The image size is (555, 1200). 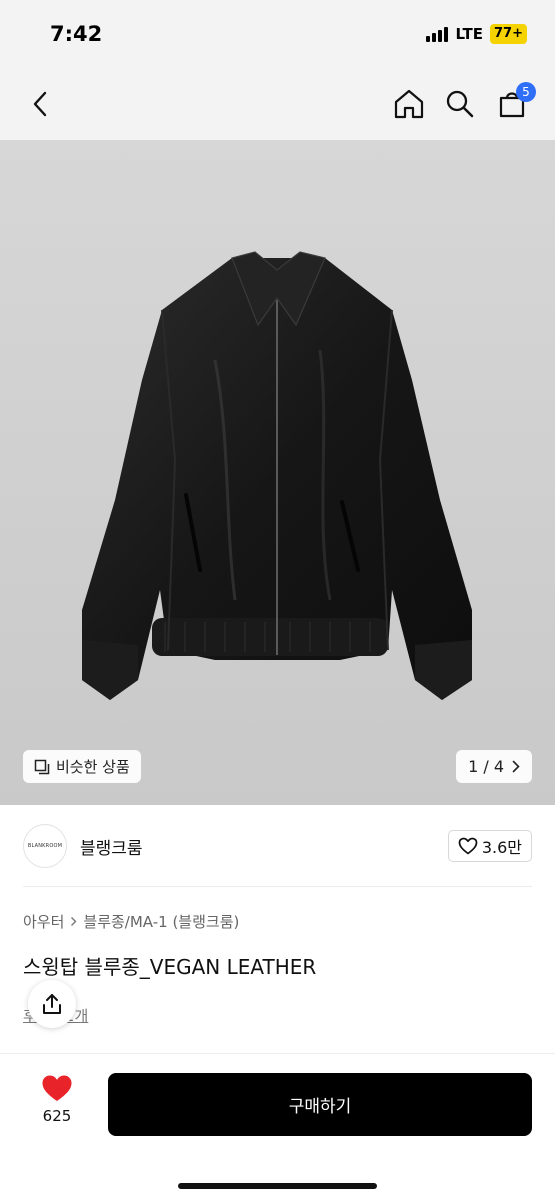 I want to click on wishlist-button: 625, so click(x=57, y=1099).